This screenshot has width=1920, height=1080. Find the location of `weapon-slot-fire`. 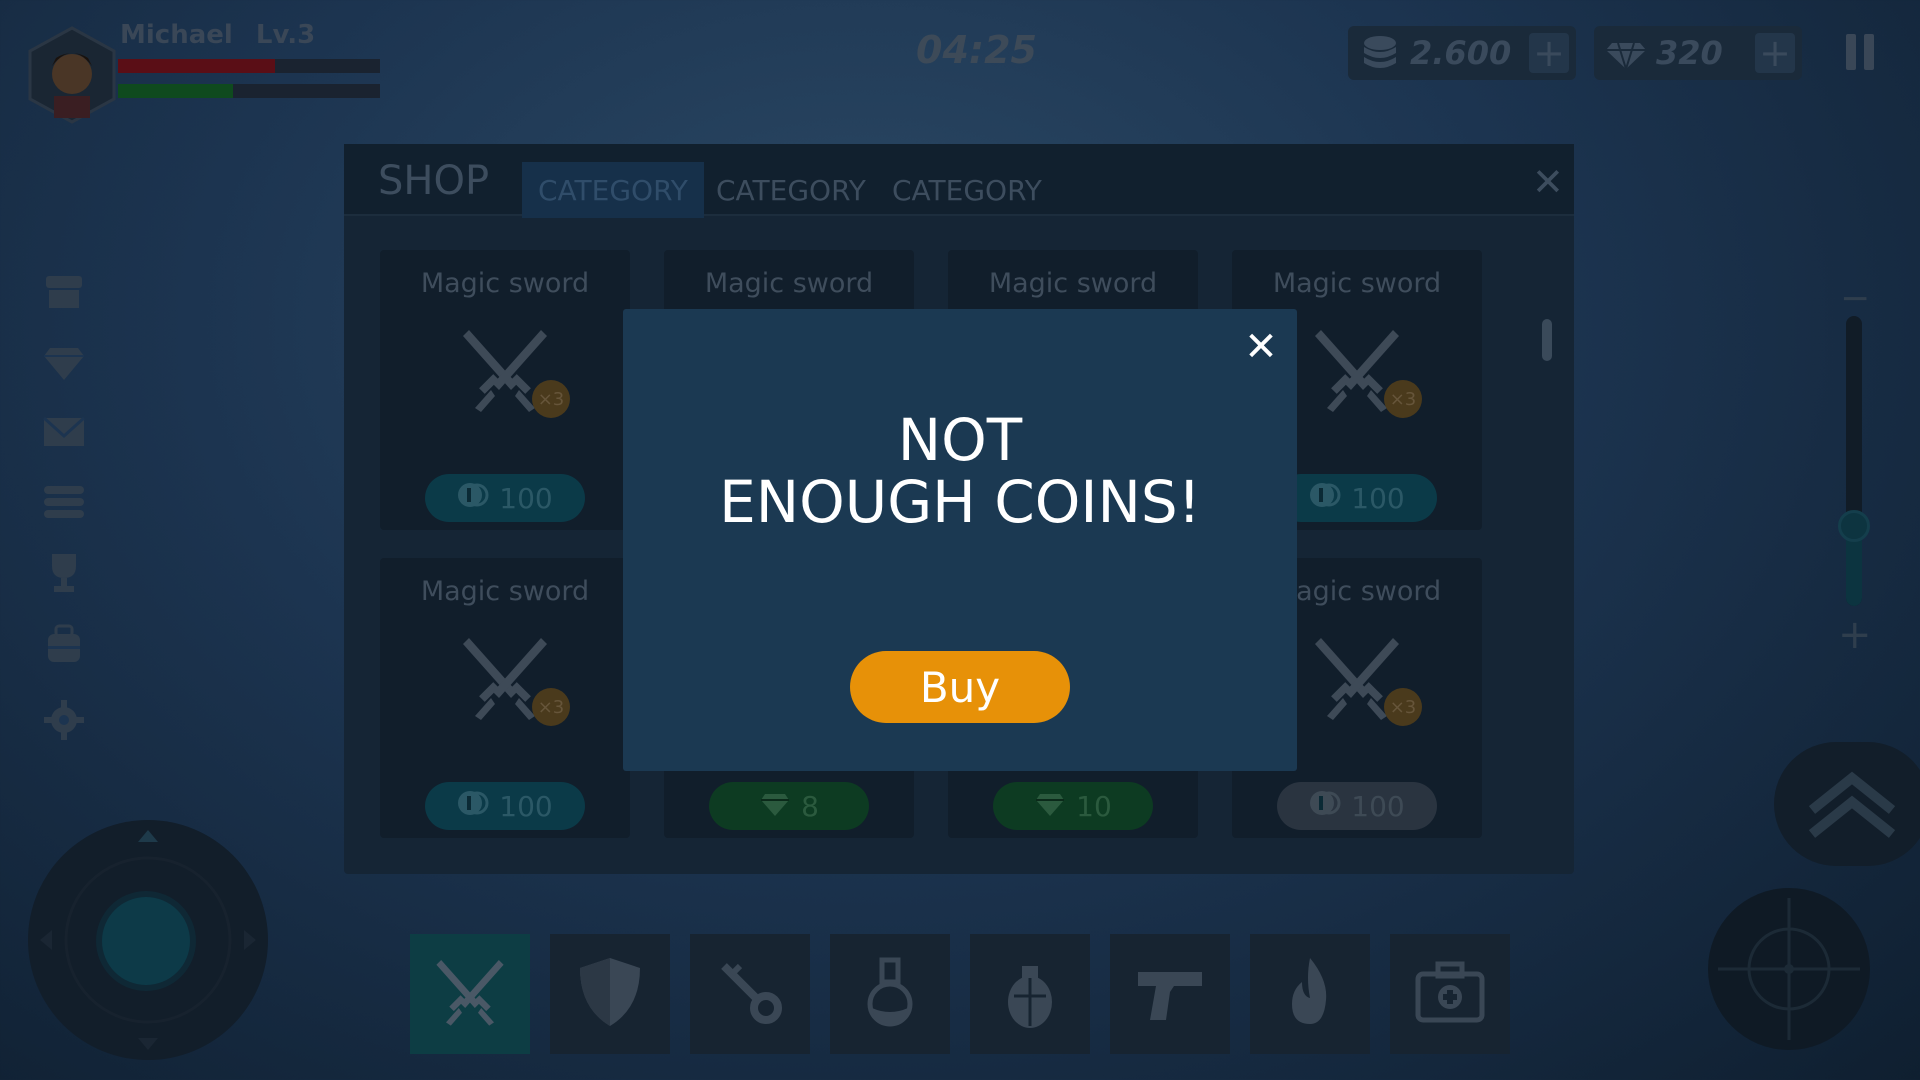

weapon-slot-fire is located at coordinates (1310, 994).